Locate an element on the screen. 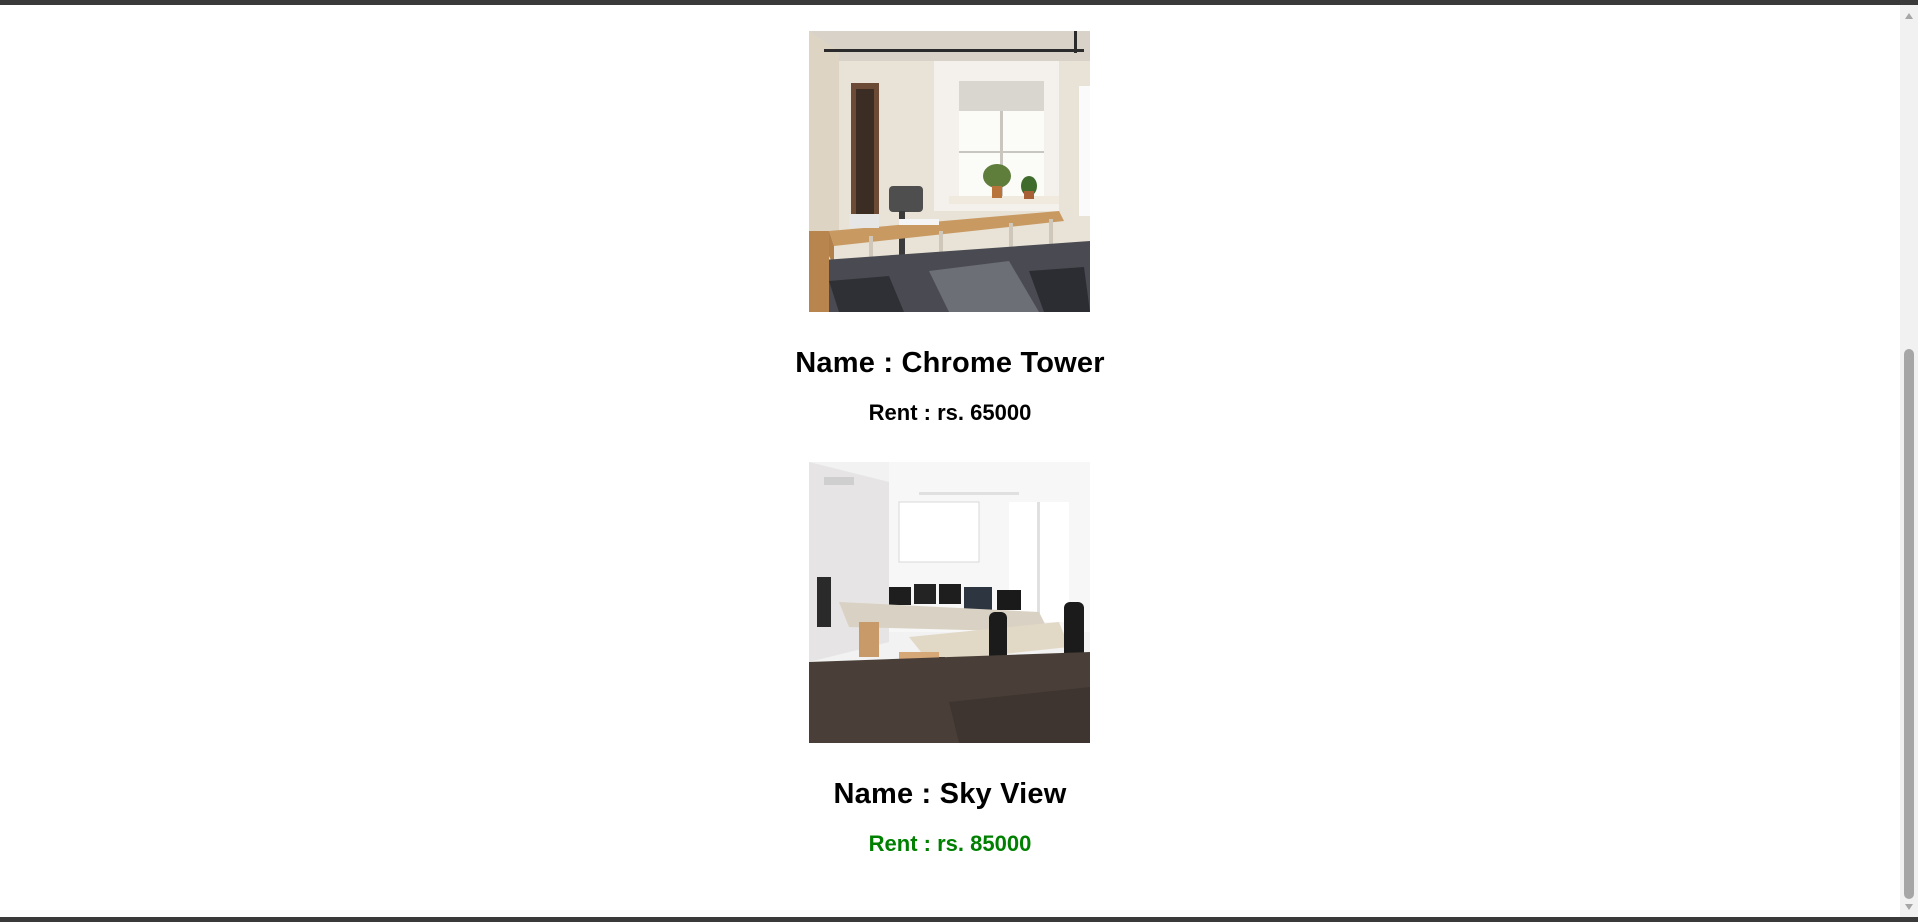  vertical-scrollbar is located at coordinates (1909, 461).